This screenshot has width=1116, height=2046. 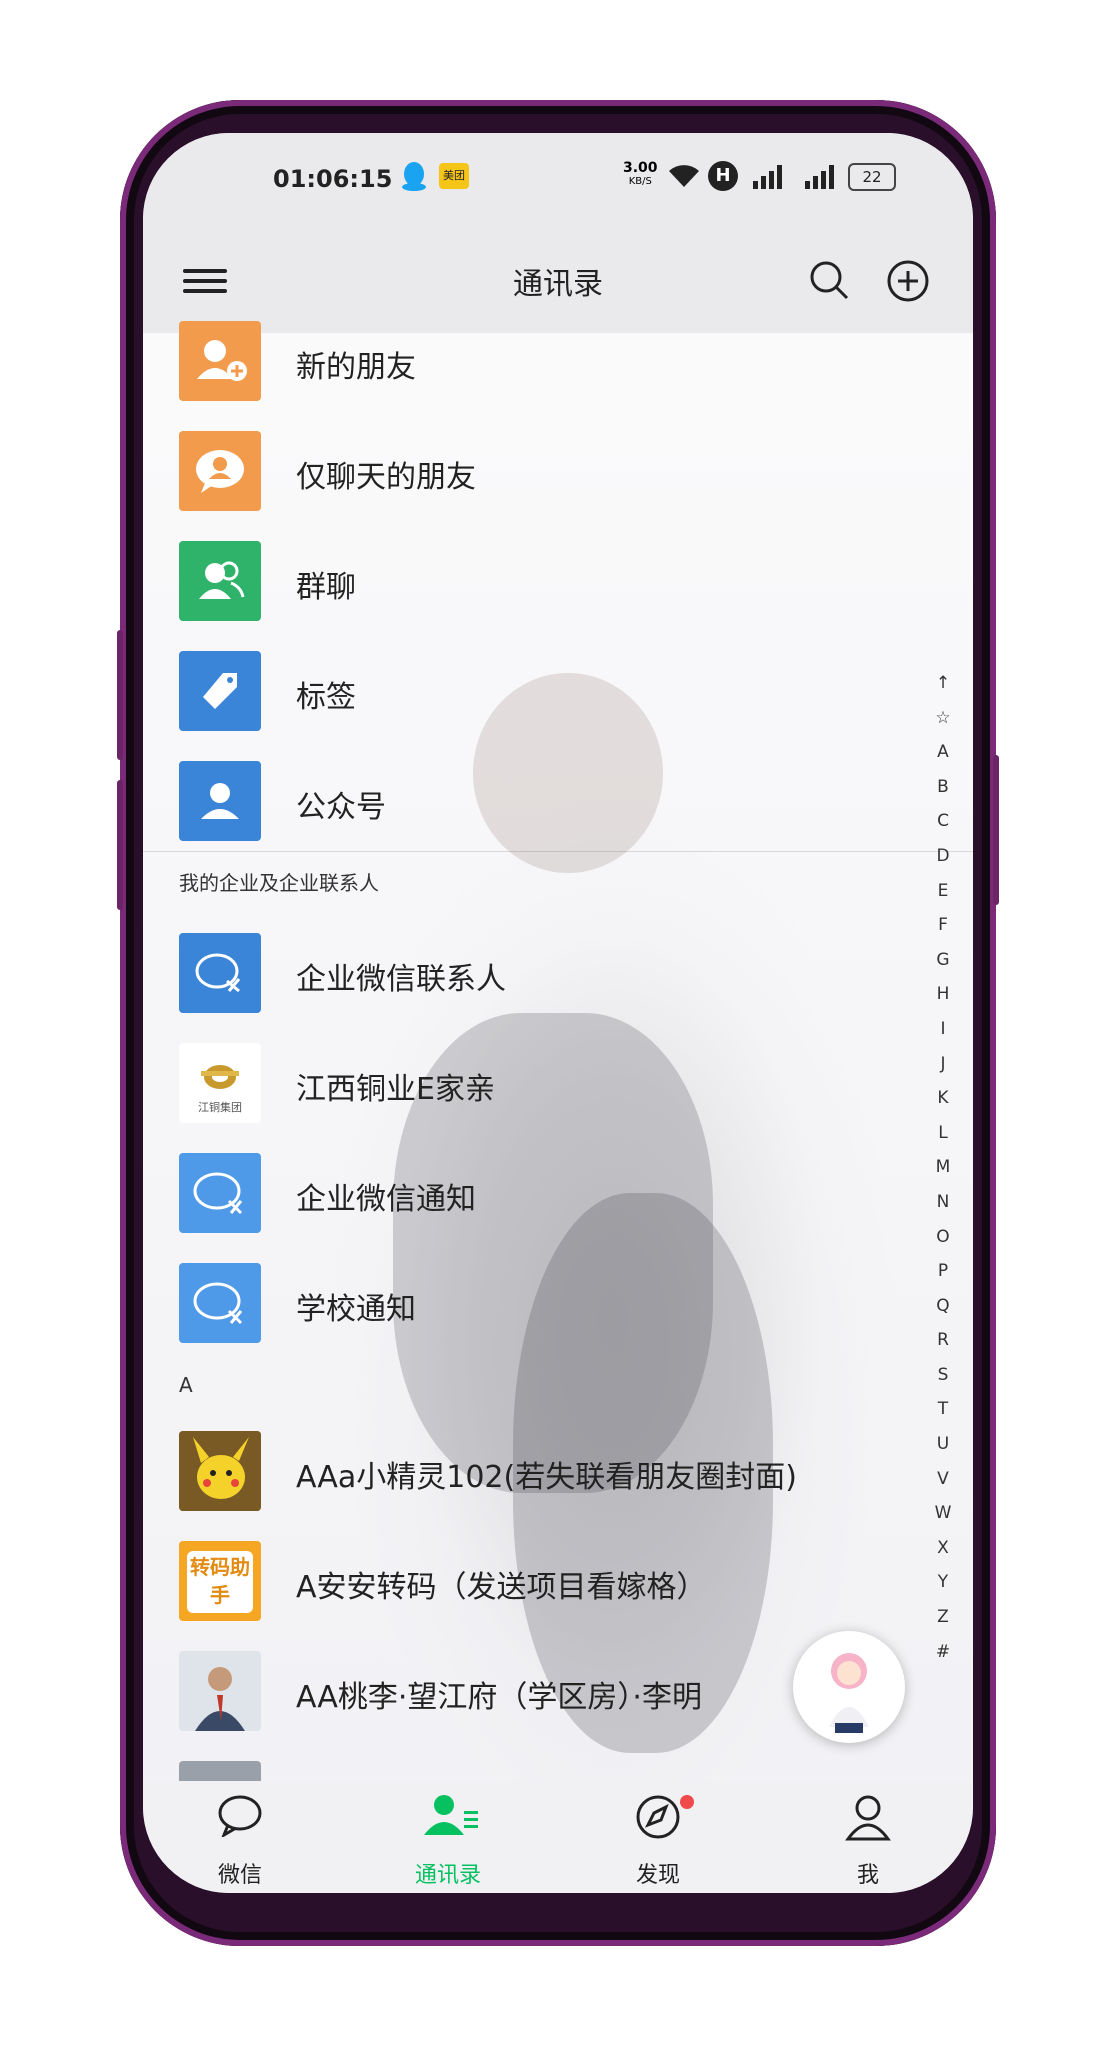 I want to click on index-letter: Z, so click(x=943, y=1617).